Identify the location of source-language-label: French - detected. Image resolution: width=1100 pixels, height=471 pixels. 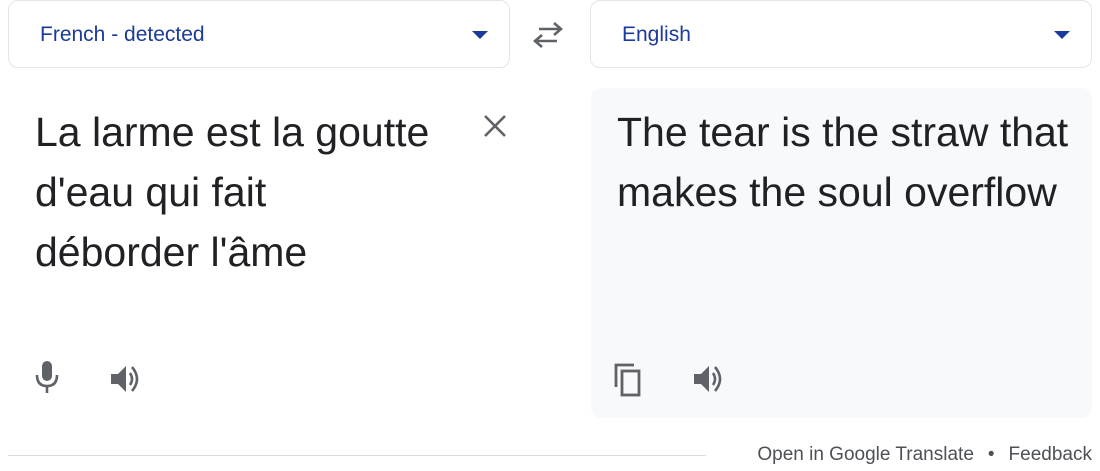
(122, 34).